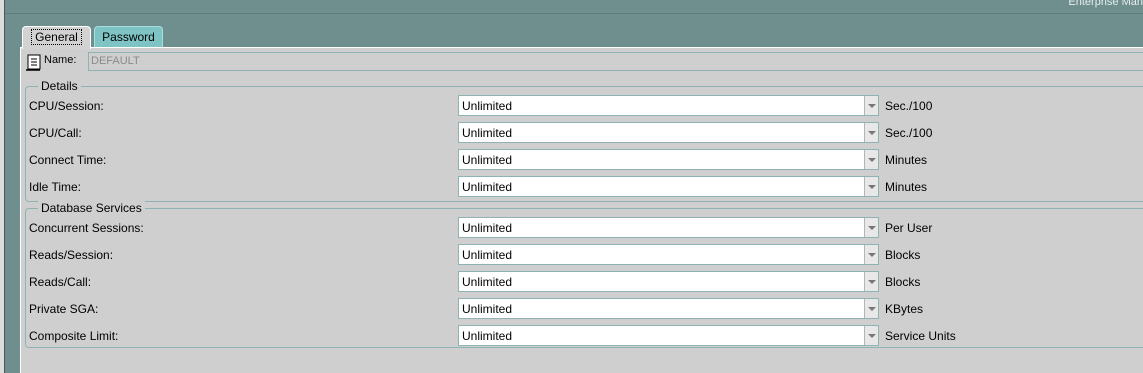 The image size is (1143, 373). Describe the element at coordinates (91, 208) in the screenshot. I see `database-services-group-title: Database Services` at that location.